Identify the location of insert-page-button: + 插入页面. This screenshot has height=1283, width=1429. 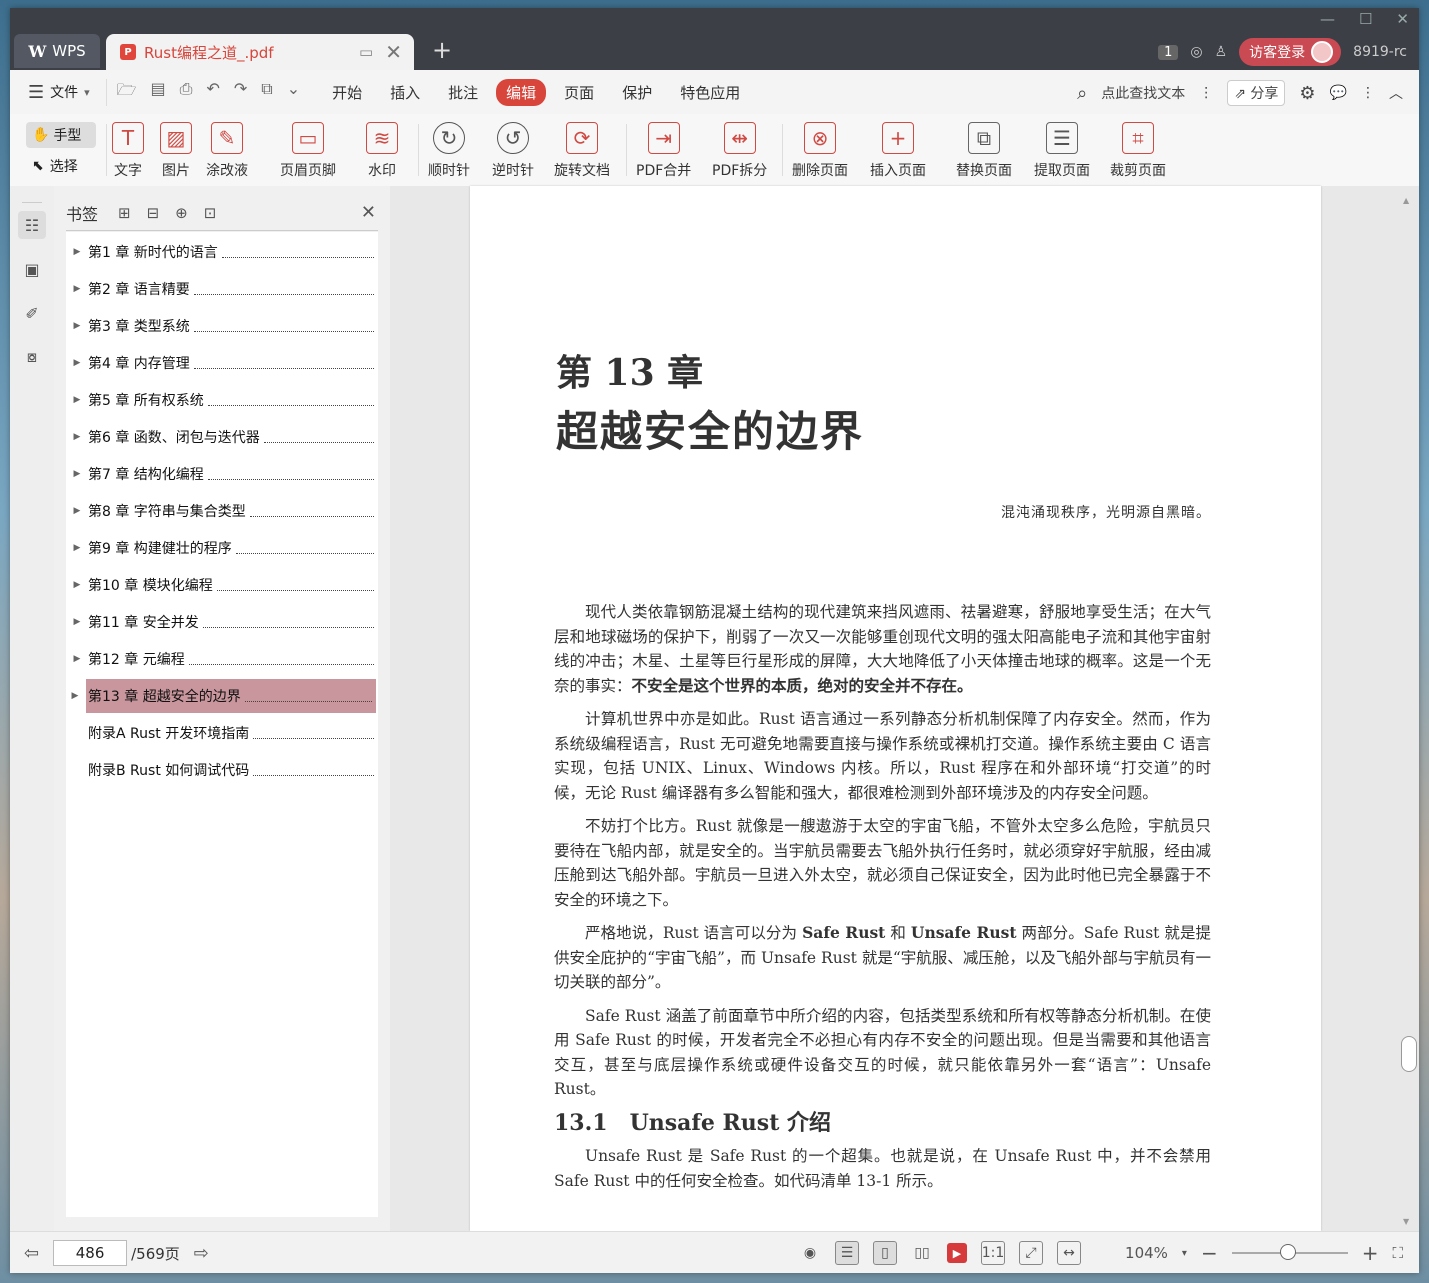
(898, 151).